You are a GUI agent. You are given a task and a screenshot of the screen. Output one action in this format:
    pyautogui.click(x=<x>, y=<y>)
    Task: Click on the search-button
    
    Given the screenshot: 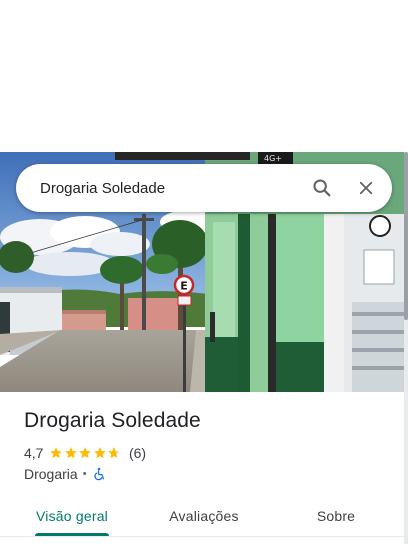 What is the action you would take?
    pyautogui.click(x=322, y=188)
    